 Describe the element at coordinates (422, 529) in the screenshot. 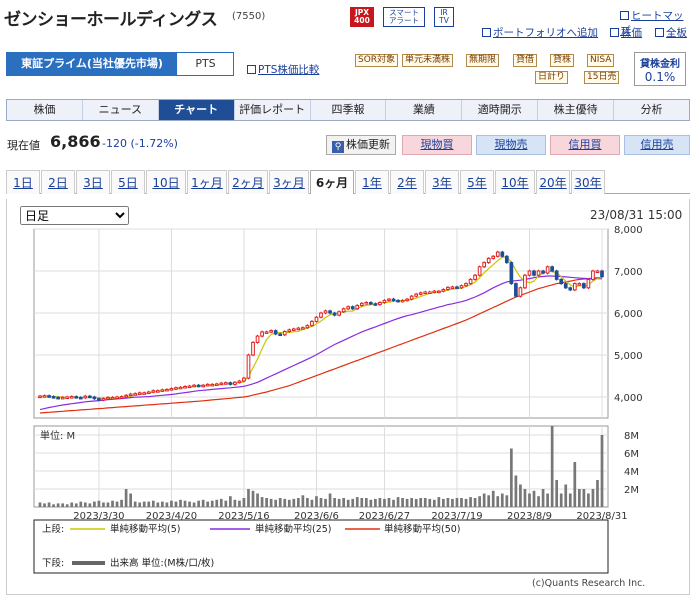

I see `legend-ma50: 単純移動平均(50)` at that location.